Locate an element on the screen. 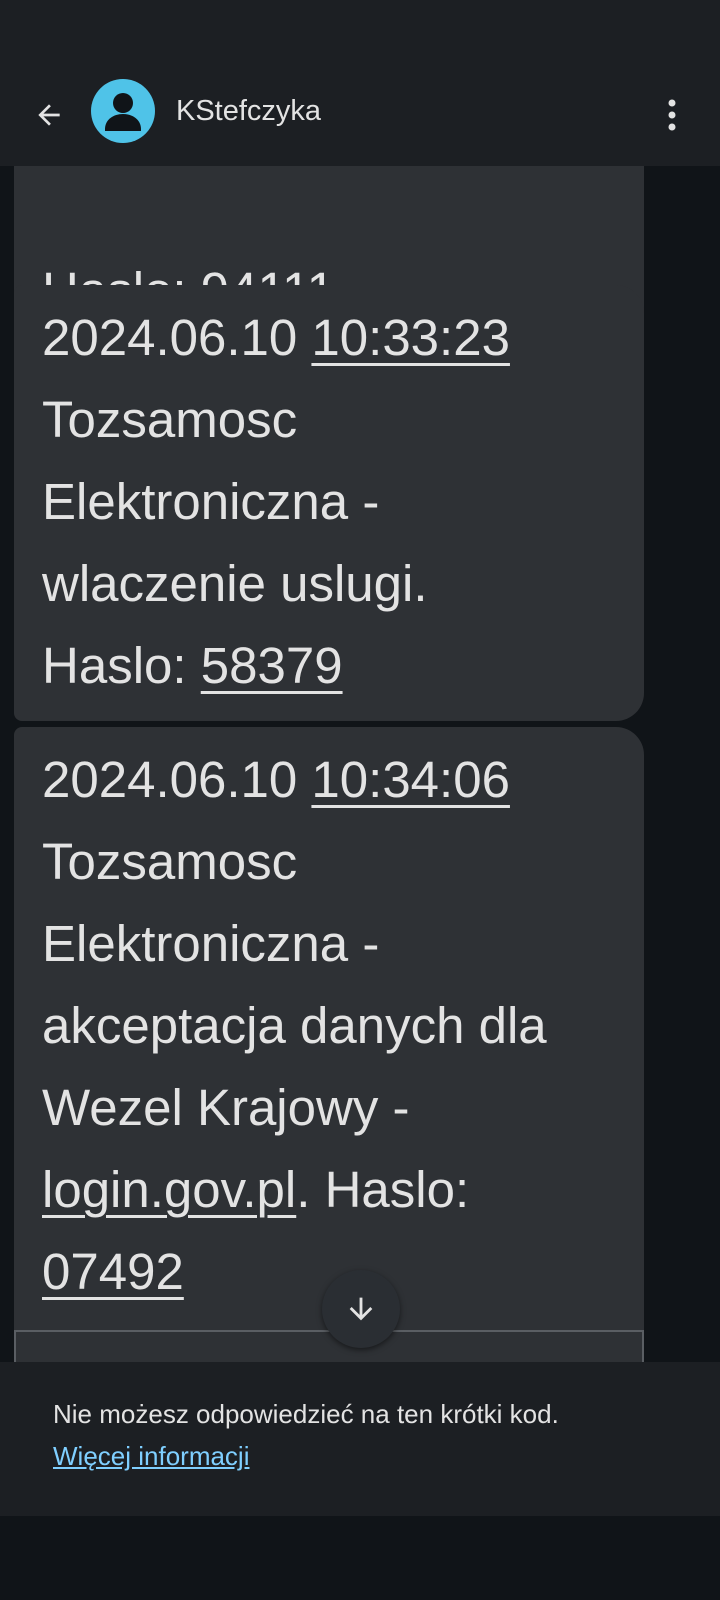  time-link: 10:34:06 is located at coordinates (410, 779).